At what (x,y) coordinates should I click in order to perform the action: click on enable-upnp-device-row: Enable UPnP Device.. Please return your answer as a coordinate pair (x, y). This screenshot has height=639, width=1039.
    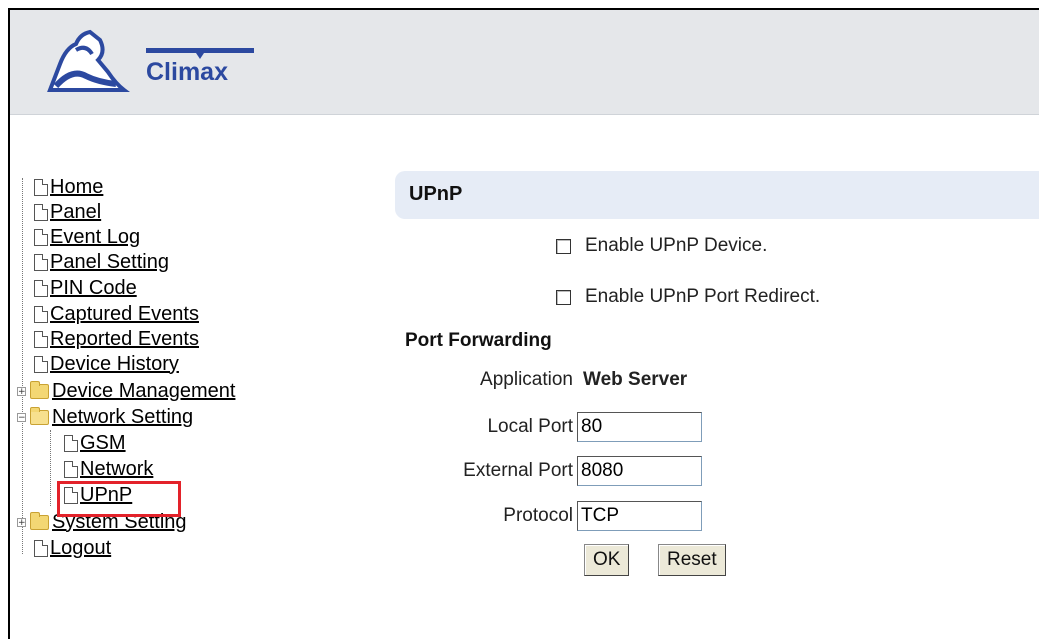
    Looking at the image, I should click on (661, 246).